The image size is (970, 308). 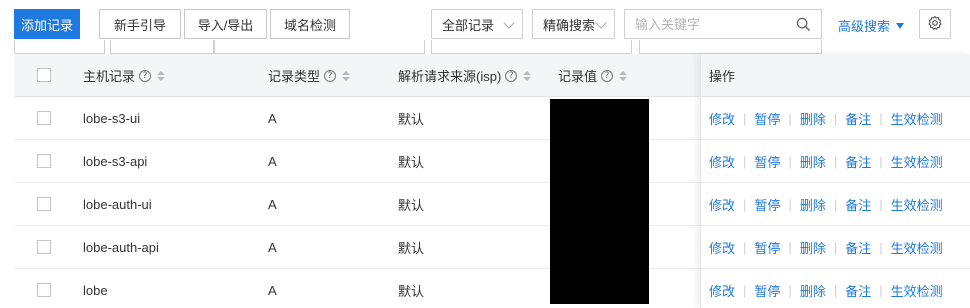 What do you see at coordinates (492, 118) in the screenshot?
I see `table-row: lobe-s3-ui A 默认 修改 | 暂停 | 删除 | 备注 | 生效检测` at bounding box center [492, 118].